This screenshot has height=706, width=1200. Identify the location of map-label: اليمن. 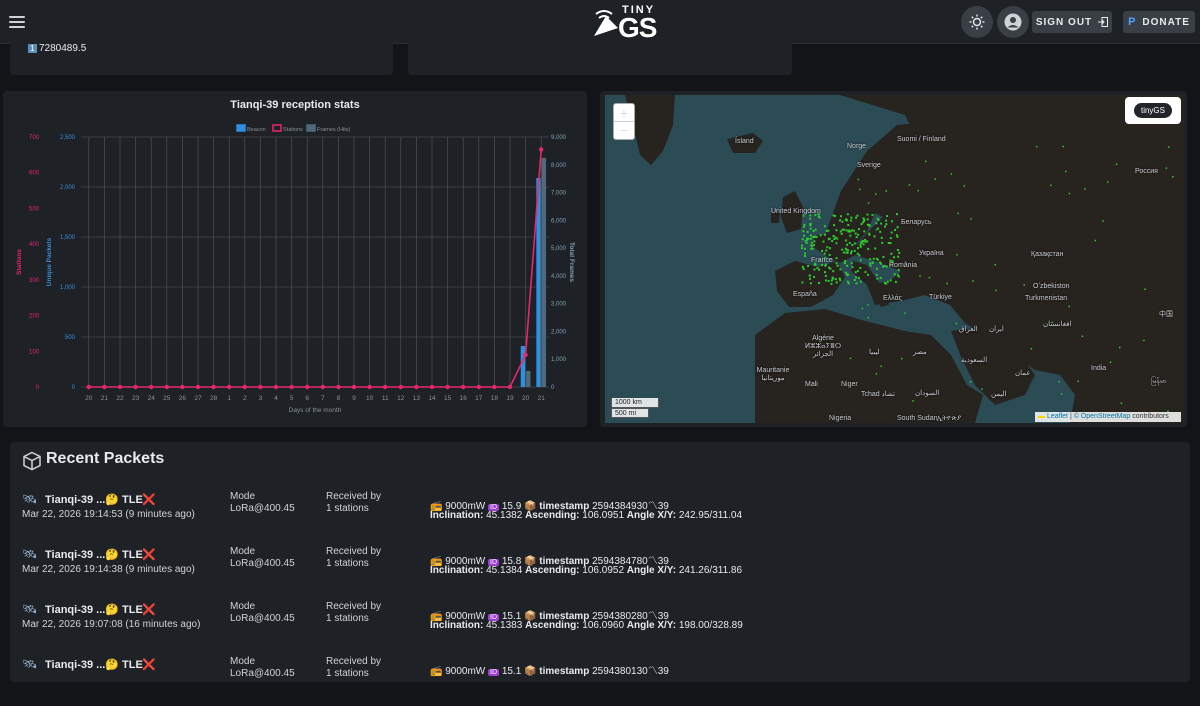
(999, 394).